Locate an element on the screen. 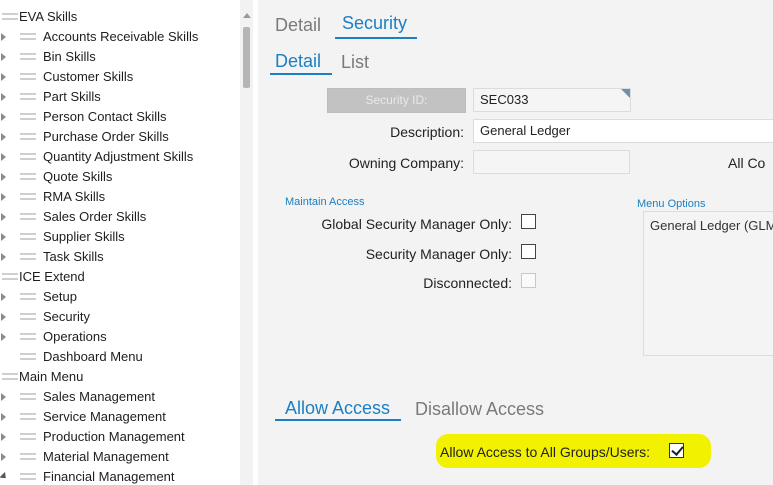 The height and width of the screenshot is (485, 773). tree-item-label: Sales Management is located at coordinates (99, 396).